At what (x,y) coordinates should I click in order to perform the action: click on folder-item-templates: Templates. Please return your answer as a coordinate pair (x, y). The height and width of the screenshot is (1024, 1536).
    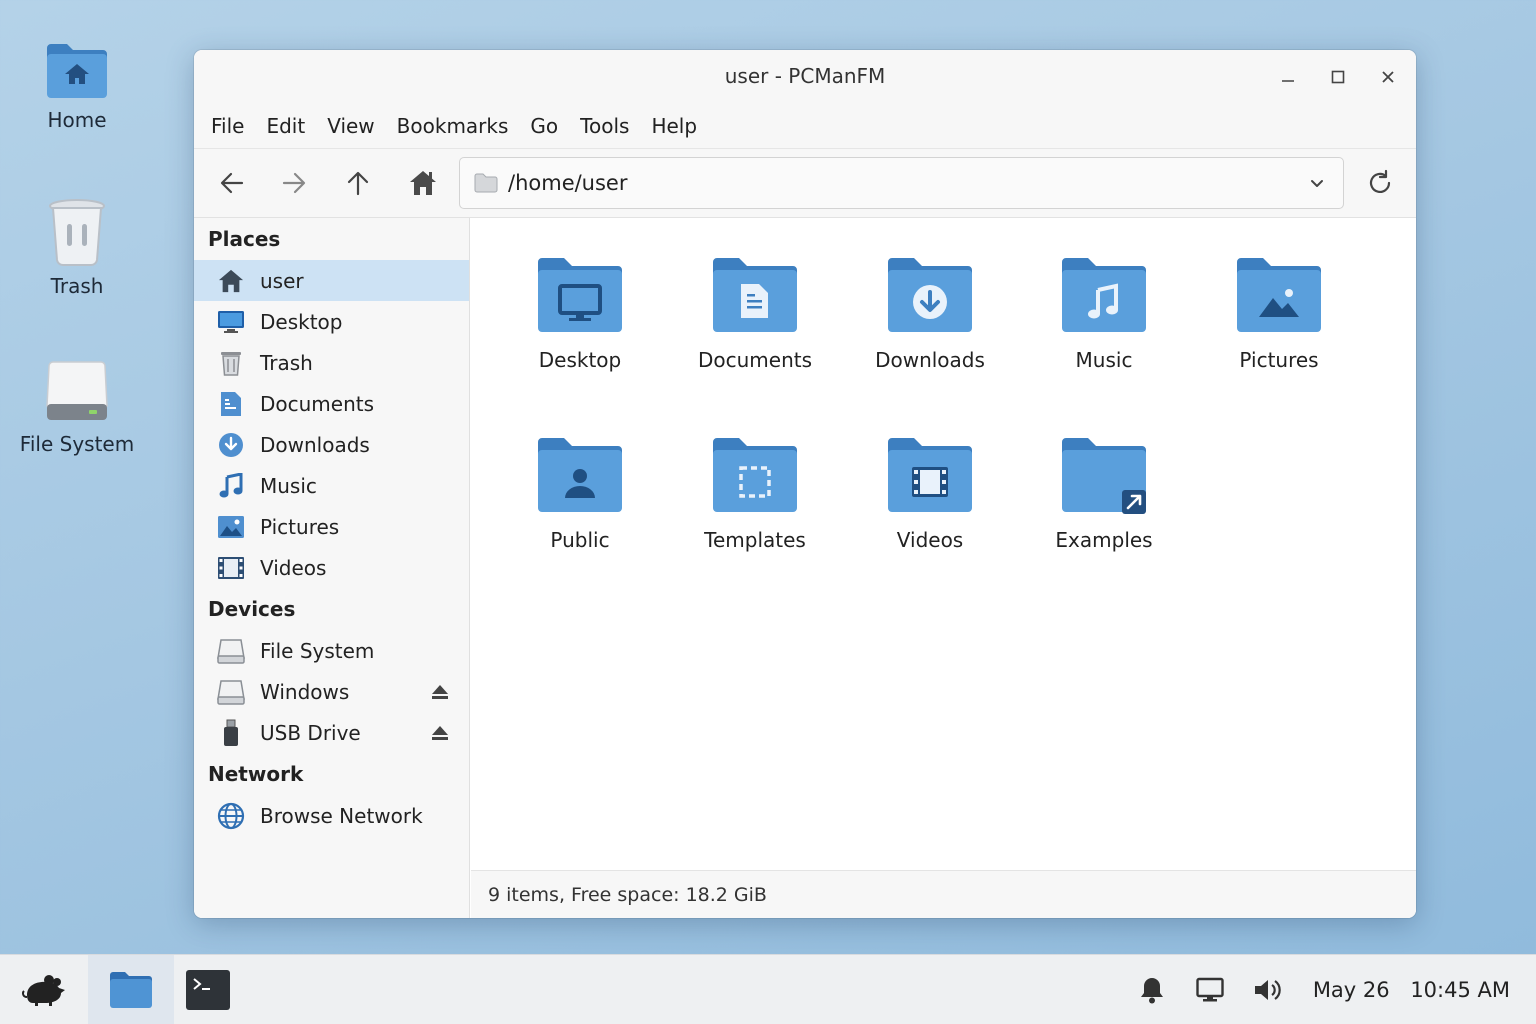
    Looking at the image, I should click on (755, 494).